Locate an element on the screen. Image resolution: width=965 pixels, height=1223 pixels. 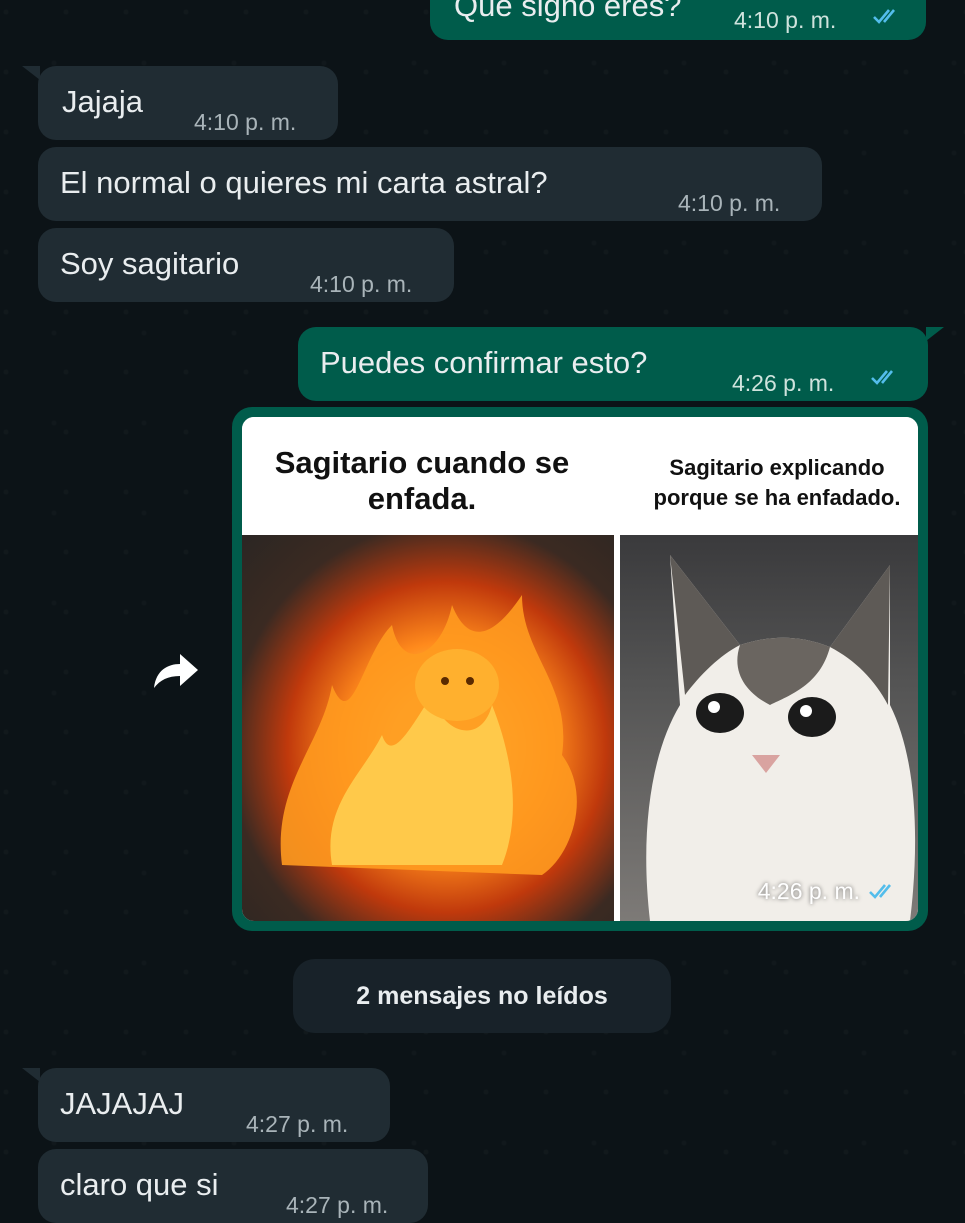
message-bubble-incoming: Soy sagitario 4:10 p. m. is located at coordinates (246, 265).